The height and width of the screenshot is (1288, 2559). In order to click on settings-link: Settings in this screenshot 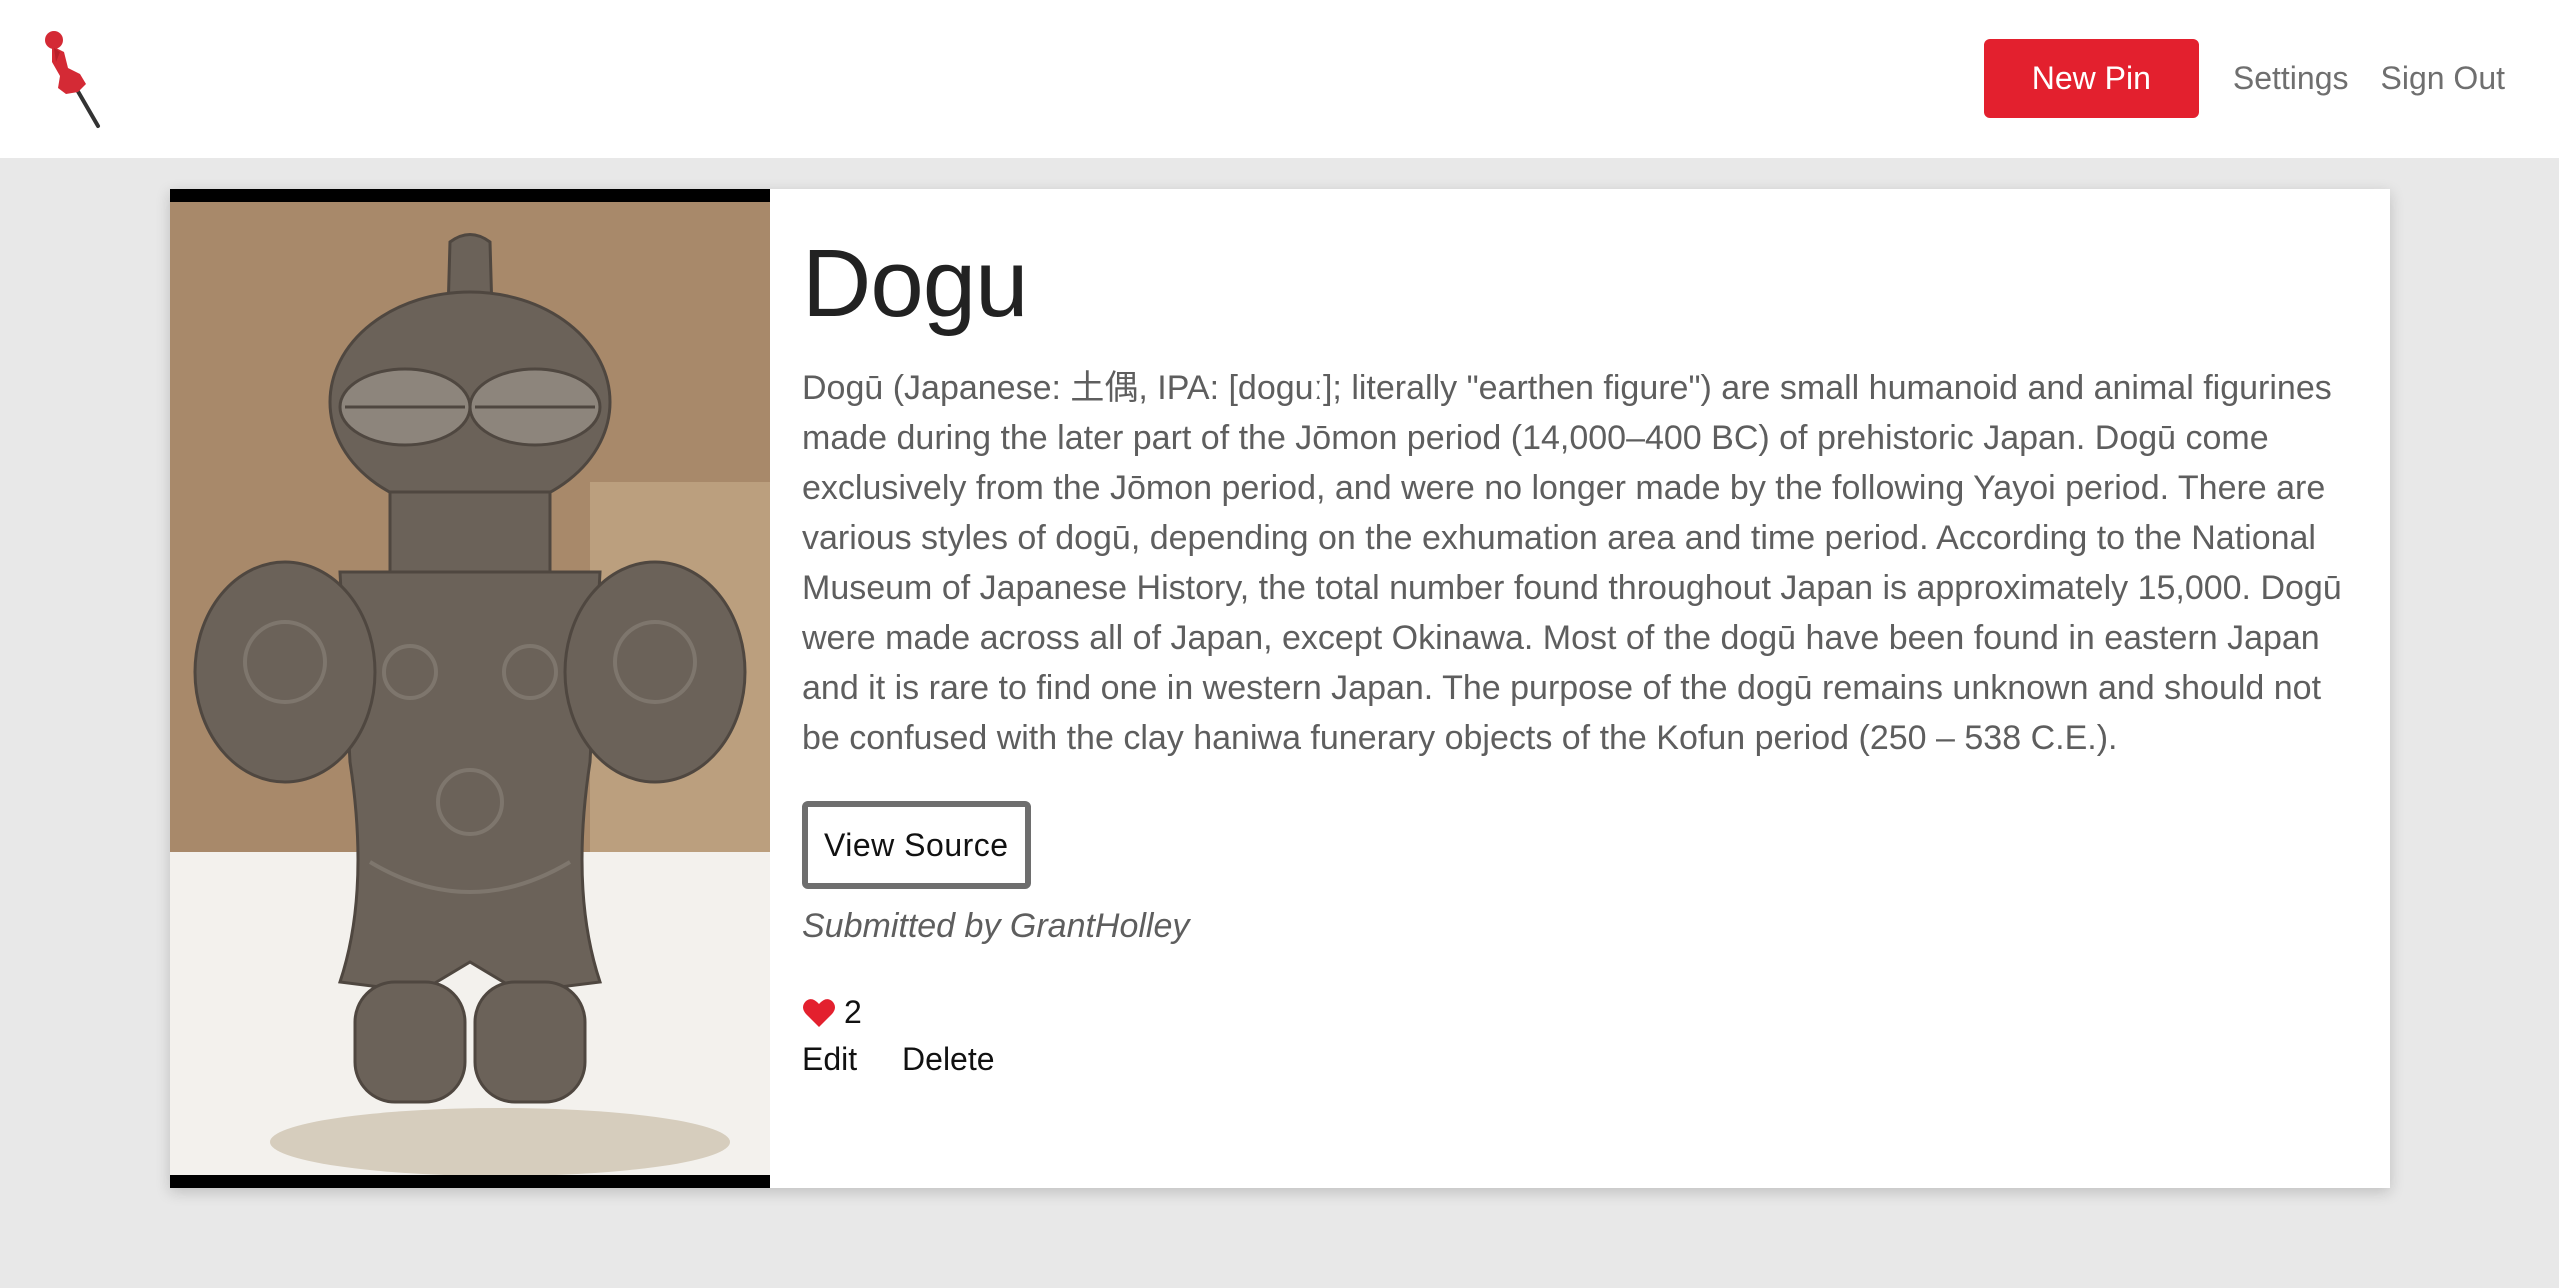, I will do `click(2291, 78)`.